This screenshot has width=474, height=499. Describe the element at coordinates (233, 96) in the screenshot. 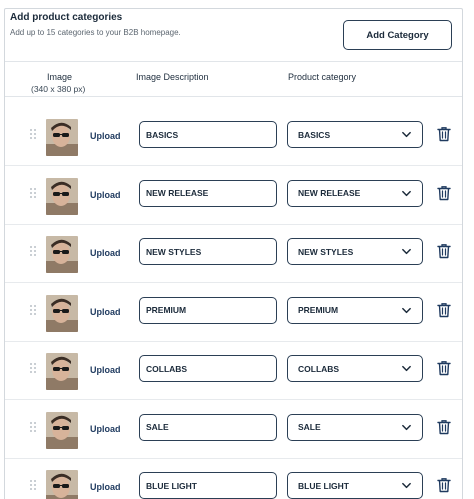

I see `column-header-divider` at that location.